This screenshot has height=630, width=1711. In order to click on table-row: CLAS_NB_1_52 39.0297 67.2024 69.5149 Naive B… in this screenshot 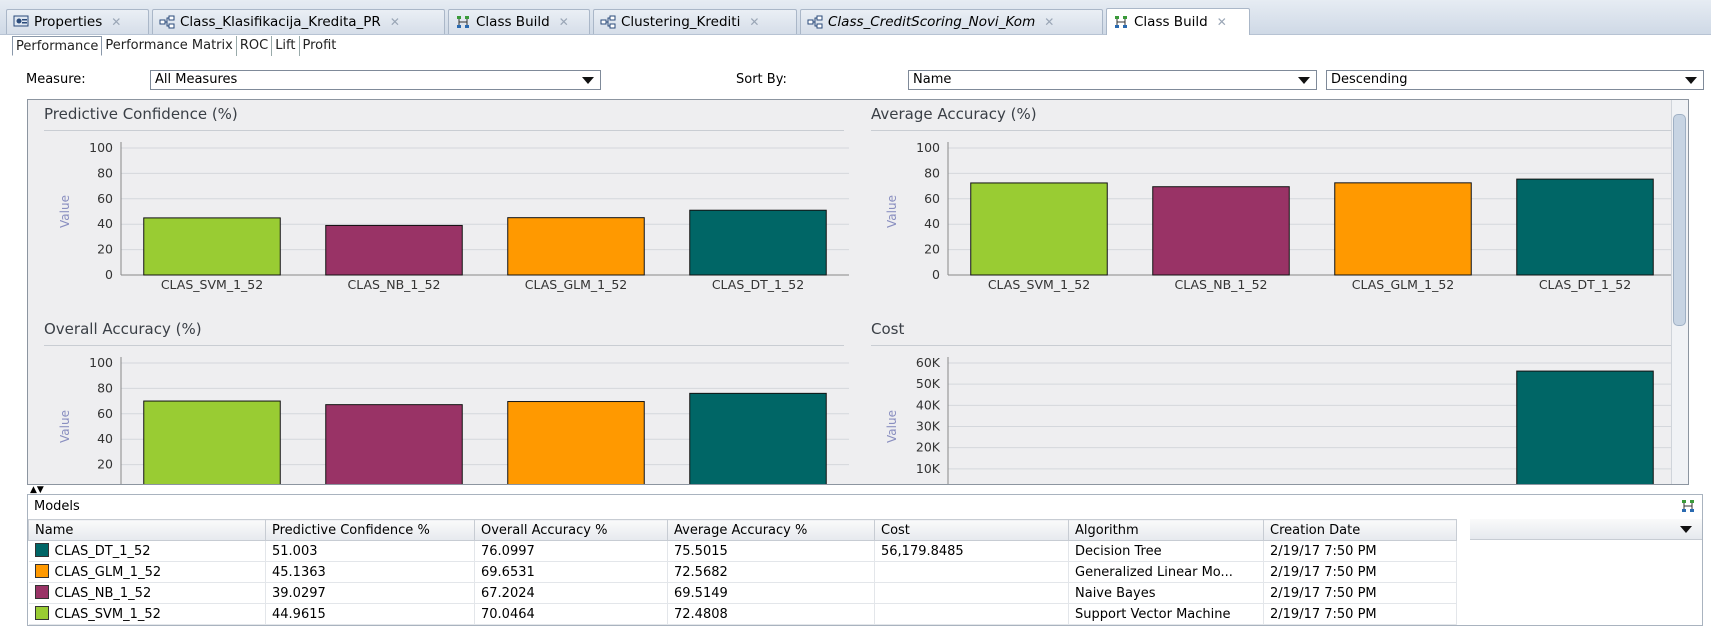, I will do `click(742, 593)`.